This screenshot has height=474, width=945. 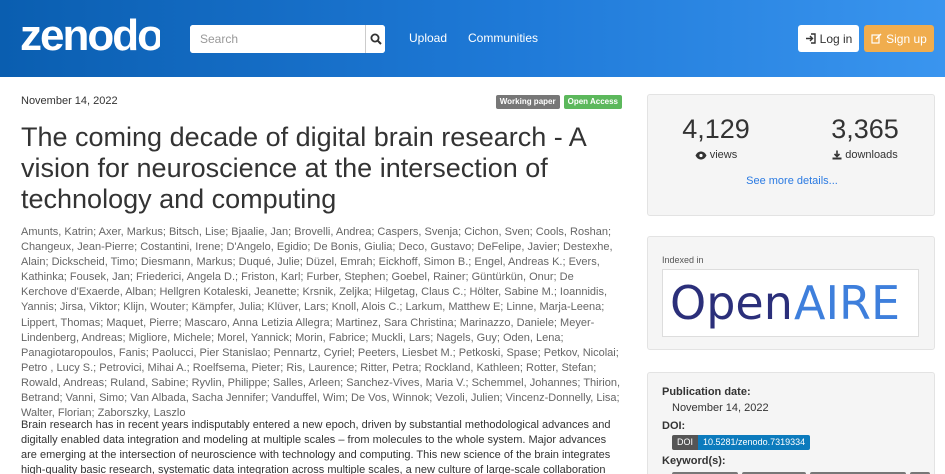 I want to click on eye-icon, so click(x=701, y=155).